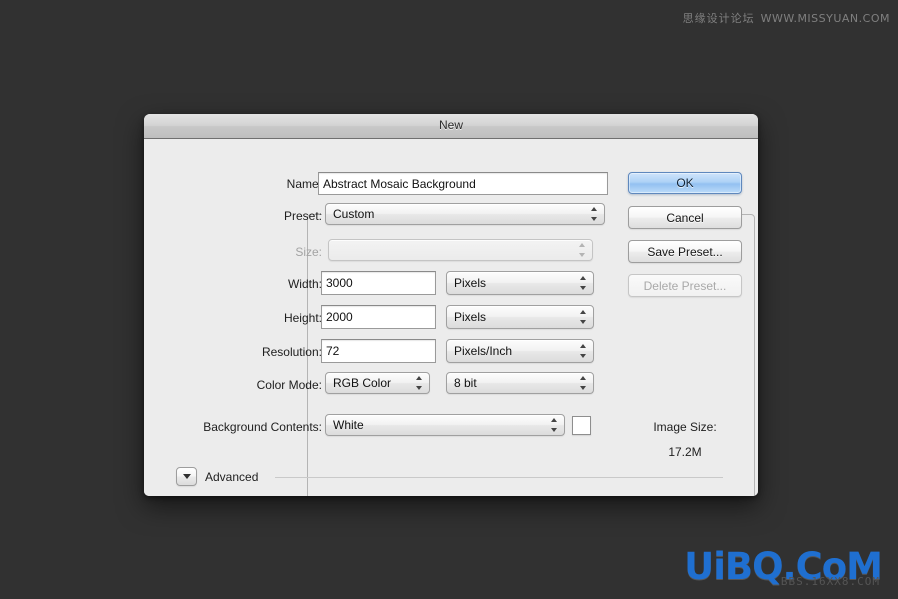  What do you see at coordinates (520, 351) in the screenshot?
I see `resolution-unit-select: Pixels/Inch` at bounding box center [520, 351].